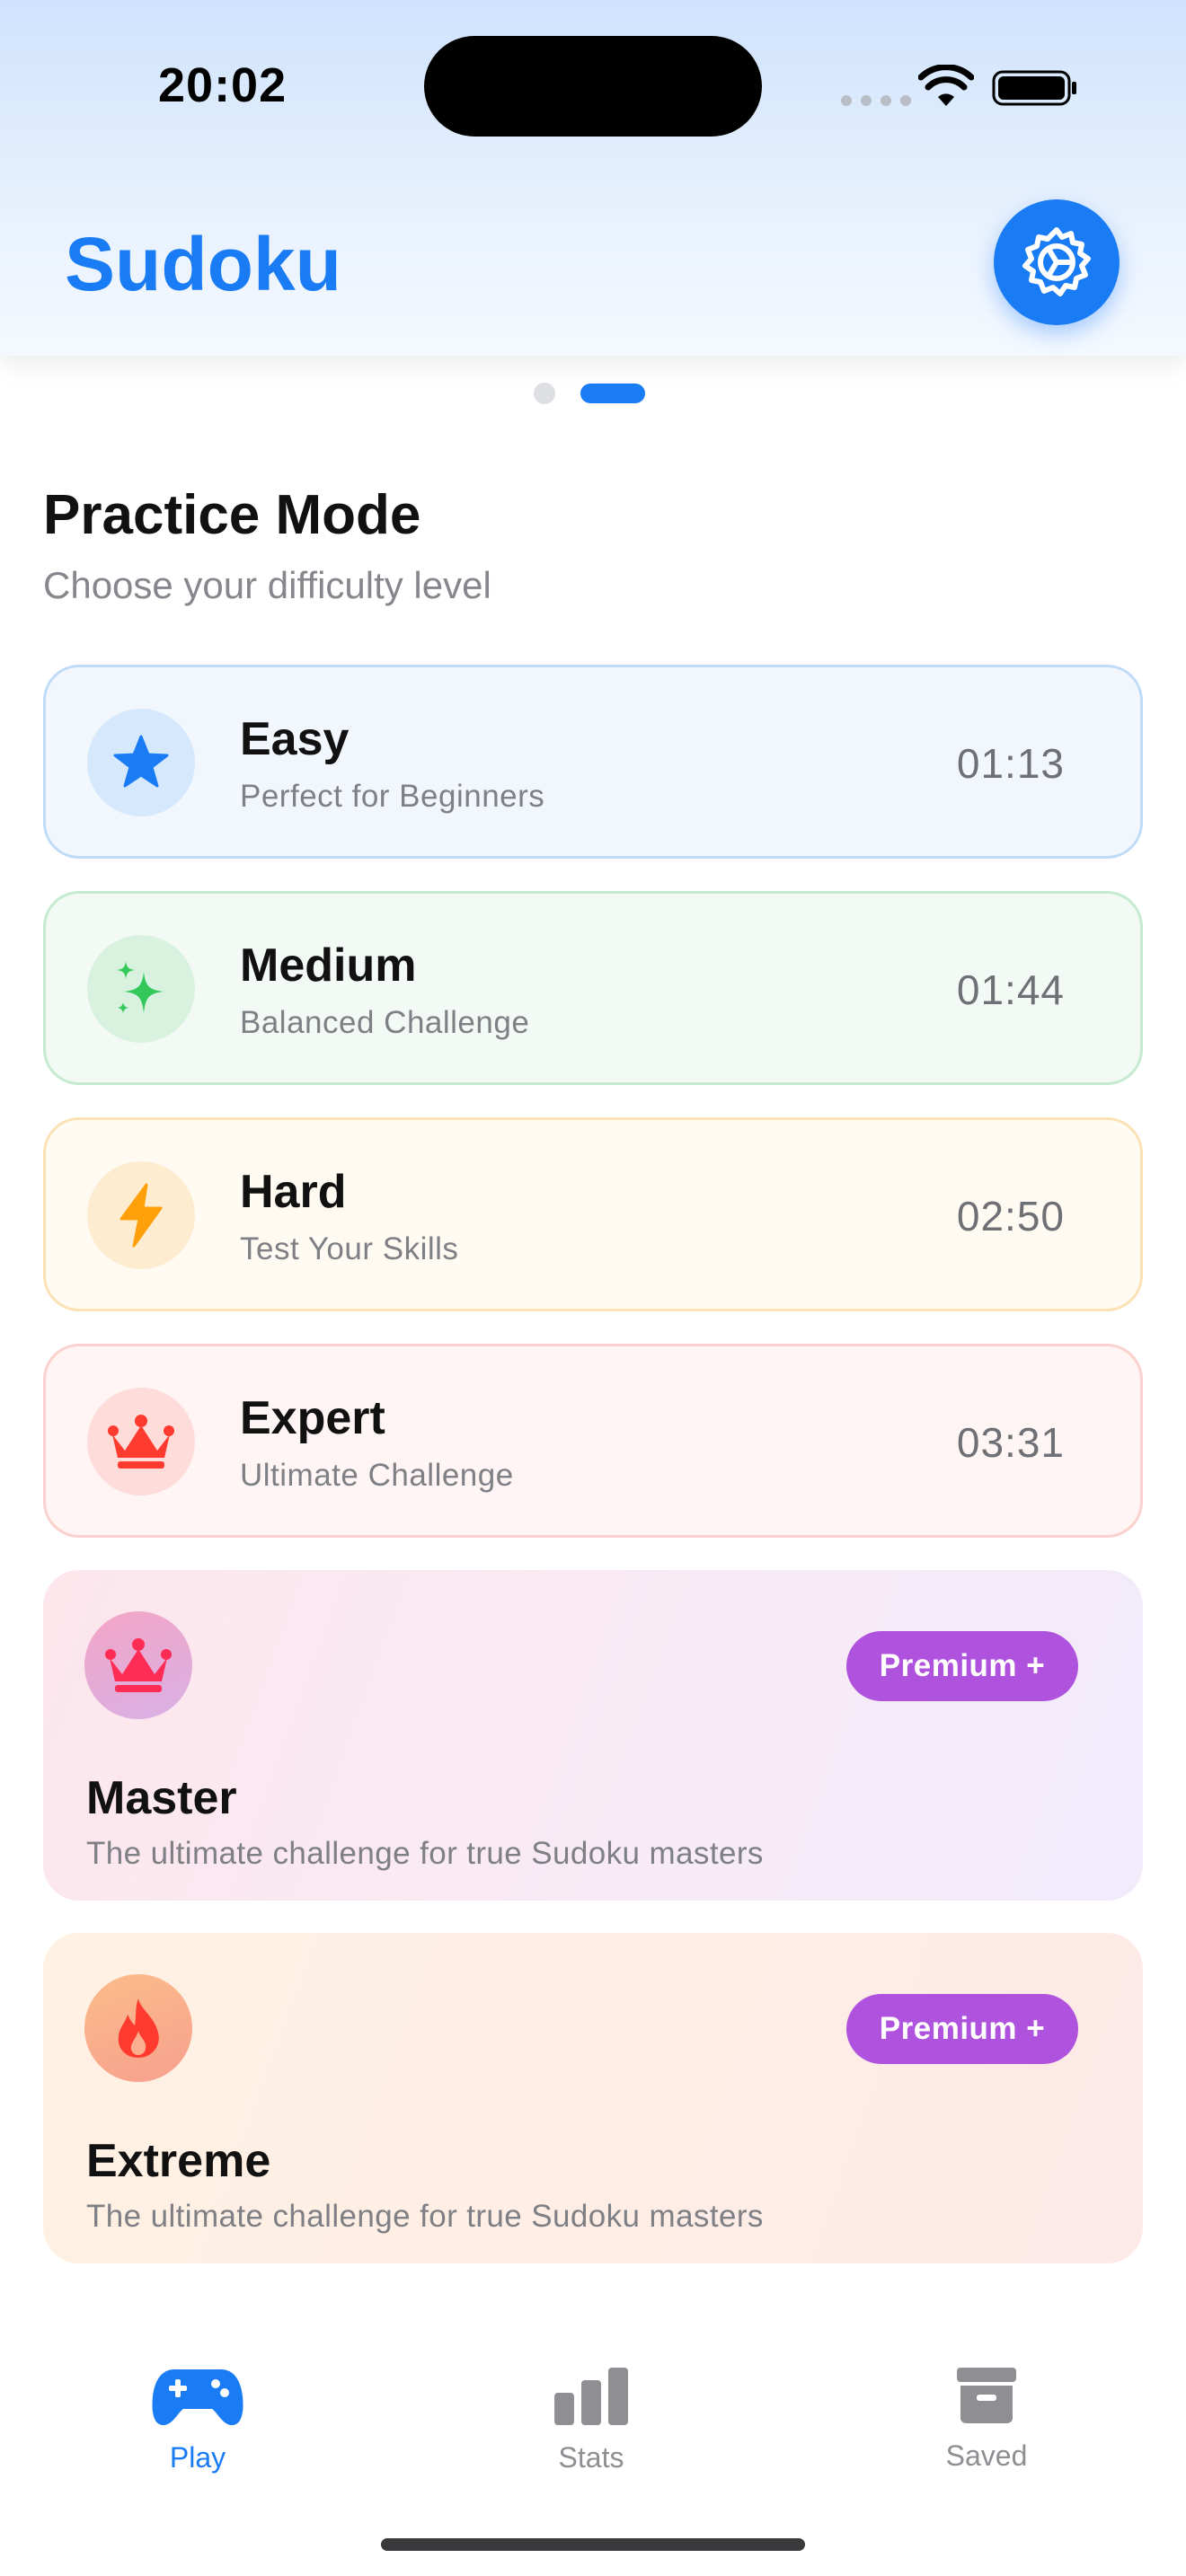 The width and height of the screenshot is (1186, 2576). I want to click on level-description: Balanced Challenge, so click(385, 1022).